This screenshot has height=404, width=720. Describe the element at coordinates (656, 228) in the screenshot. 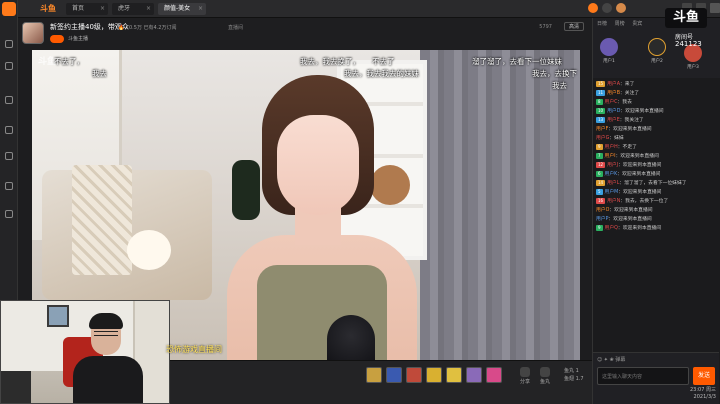

I see `chat-message: 9 用户Q：欢迎来到本直播间` at that location.